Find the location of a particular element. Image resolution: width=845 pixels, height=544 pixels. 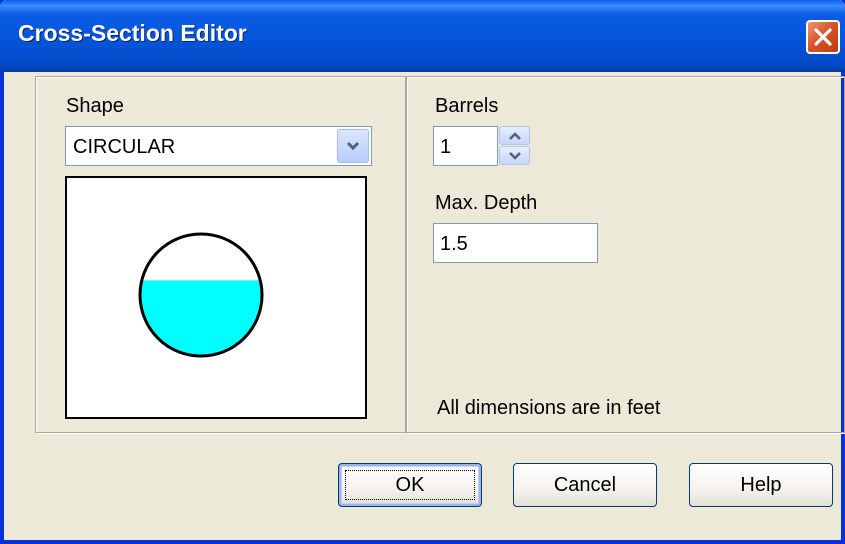

window-title: Cross-Section Editor is located at coordinates (132, 33).